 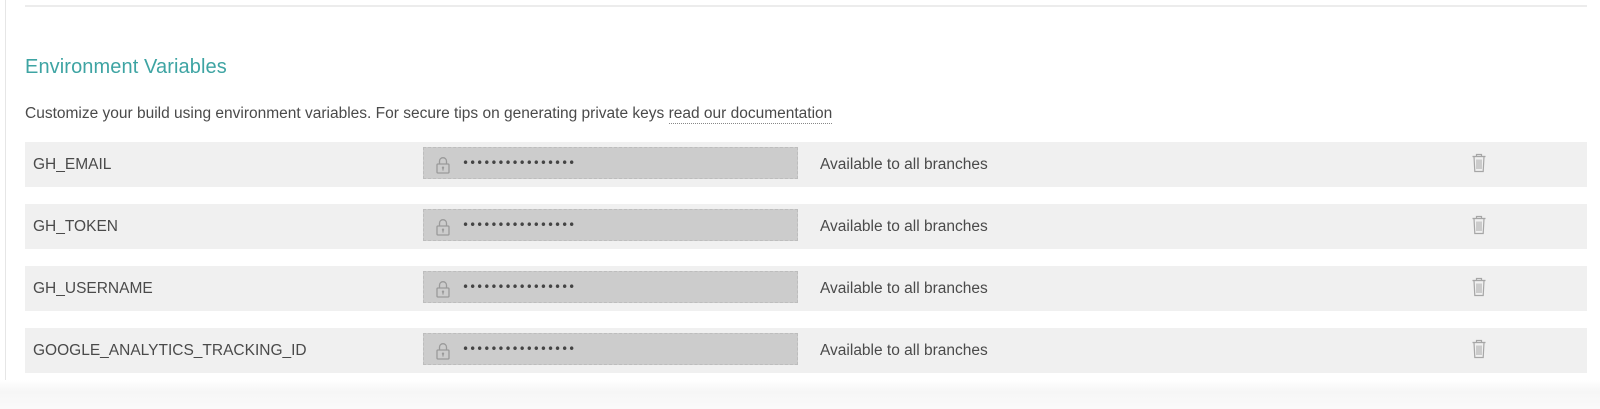 I want to click on section-title: Environment Variables, so click(x=126, y=67).